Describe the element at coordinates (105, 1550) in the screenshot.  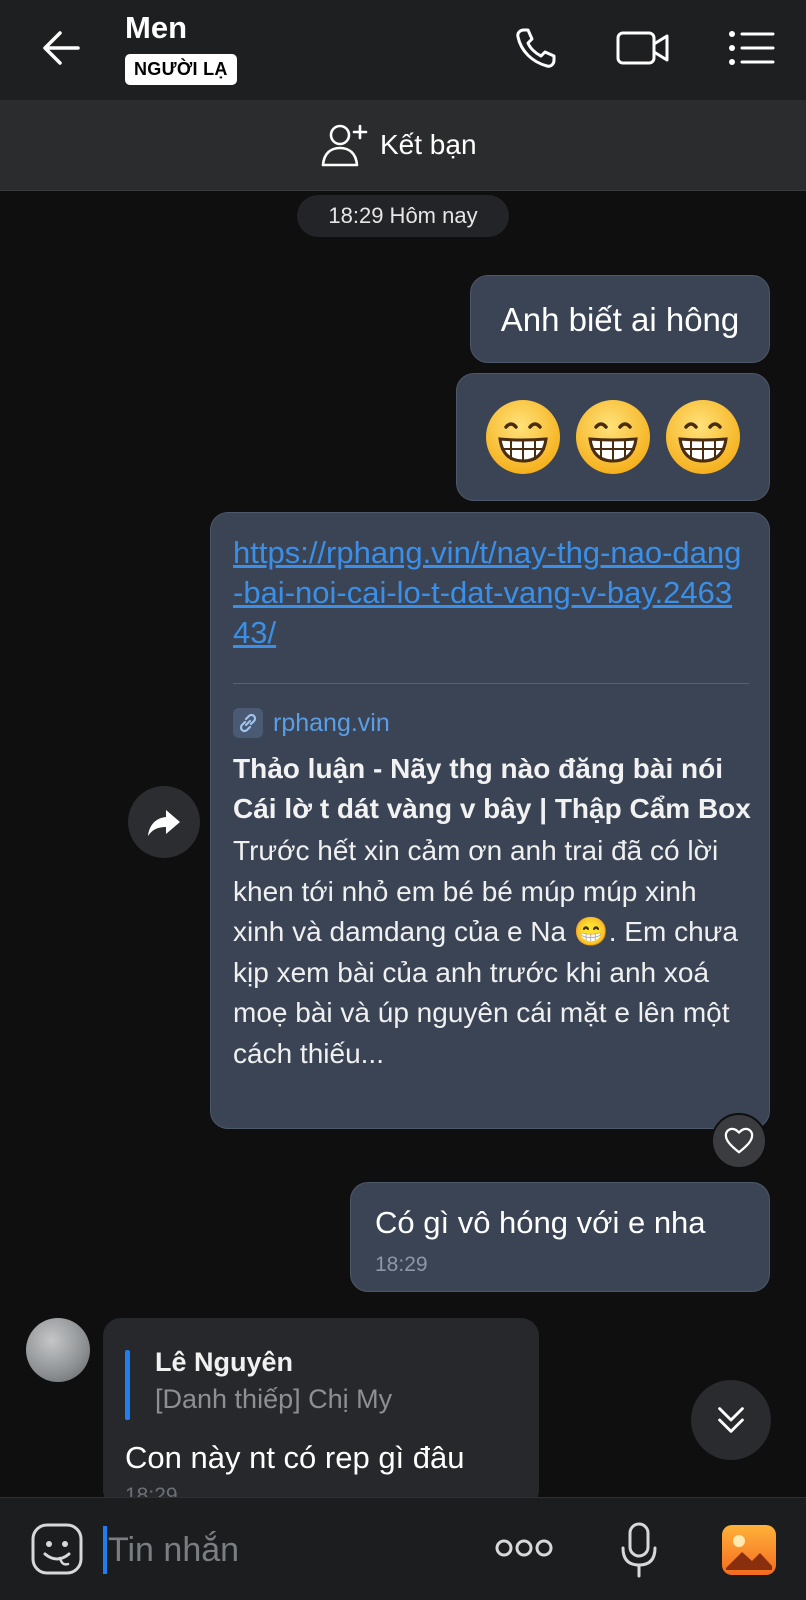
I see `text-cursor` at that location.